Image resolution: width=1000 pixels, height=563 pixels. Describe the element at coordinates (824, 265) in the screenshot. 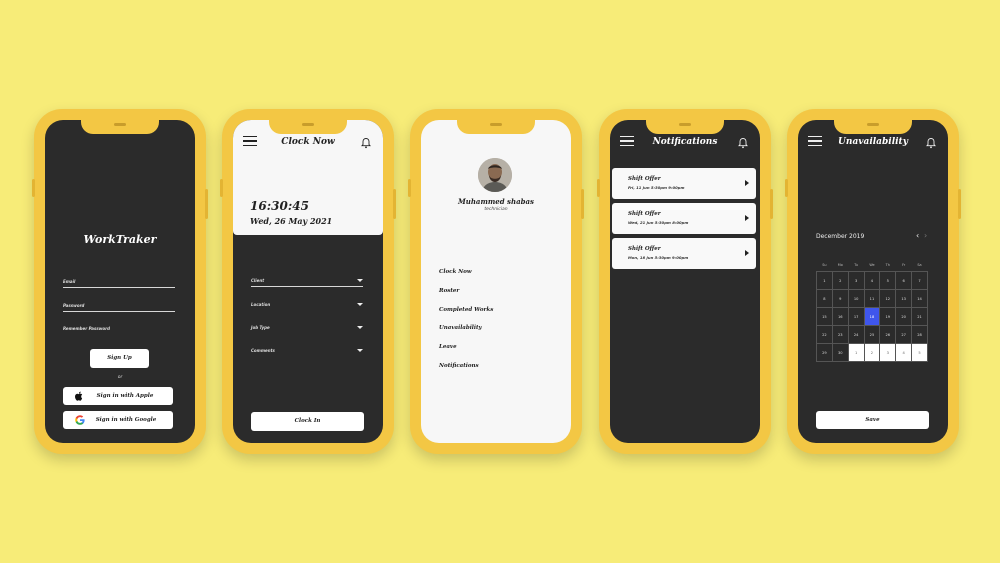

I see `weekday-label: Su` at that location.